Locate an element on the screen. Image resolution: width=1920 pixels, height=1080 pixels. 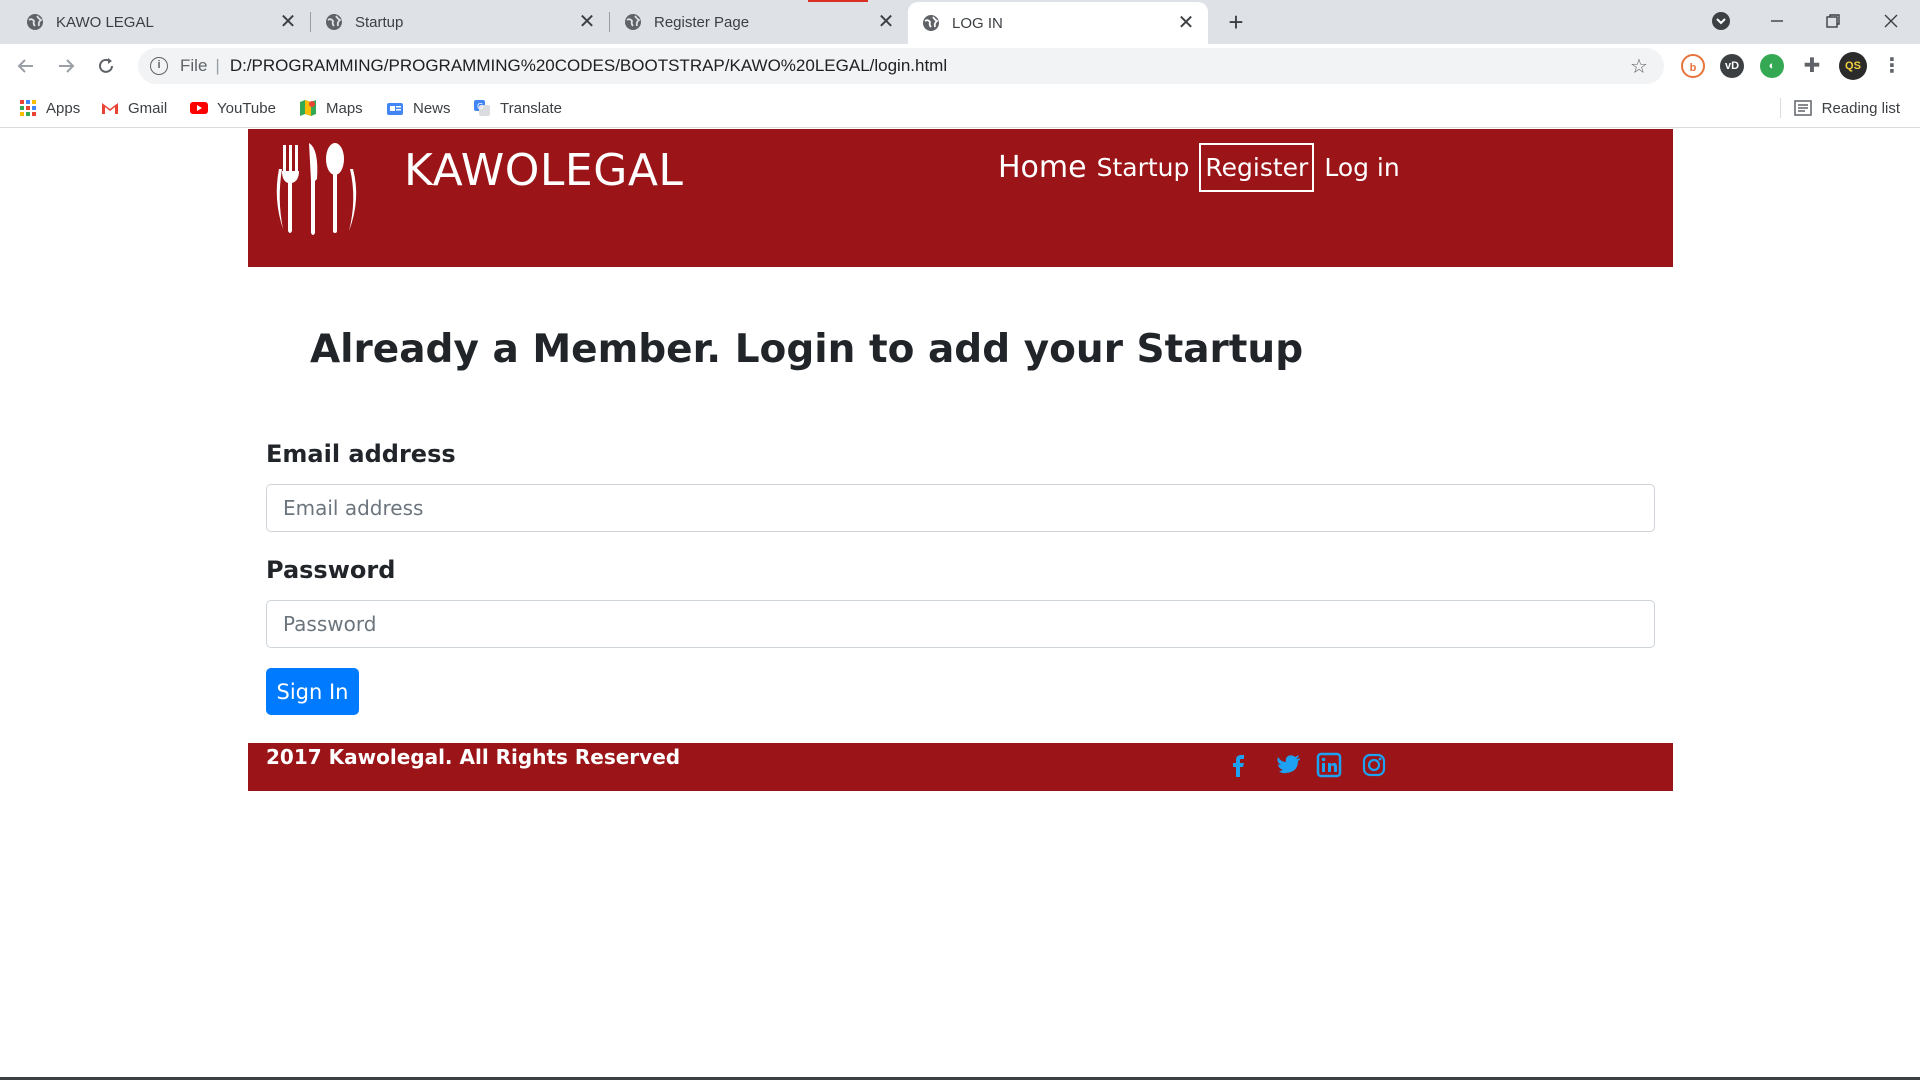
kebab-menu-icon: ⋮ is located at coordinates (1892, 66).